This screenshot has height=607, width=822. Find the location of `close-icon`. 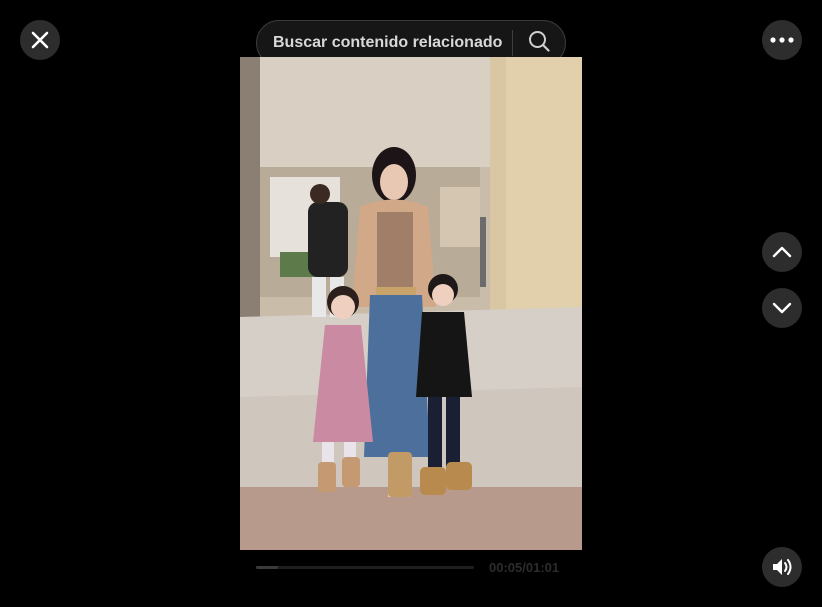

close-icon is located at coordinates (40, 40).